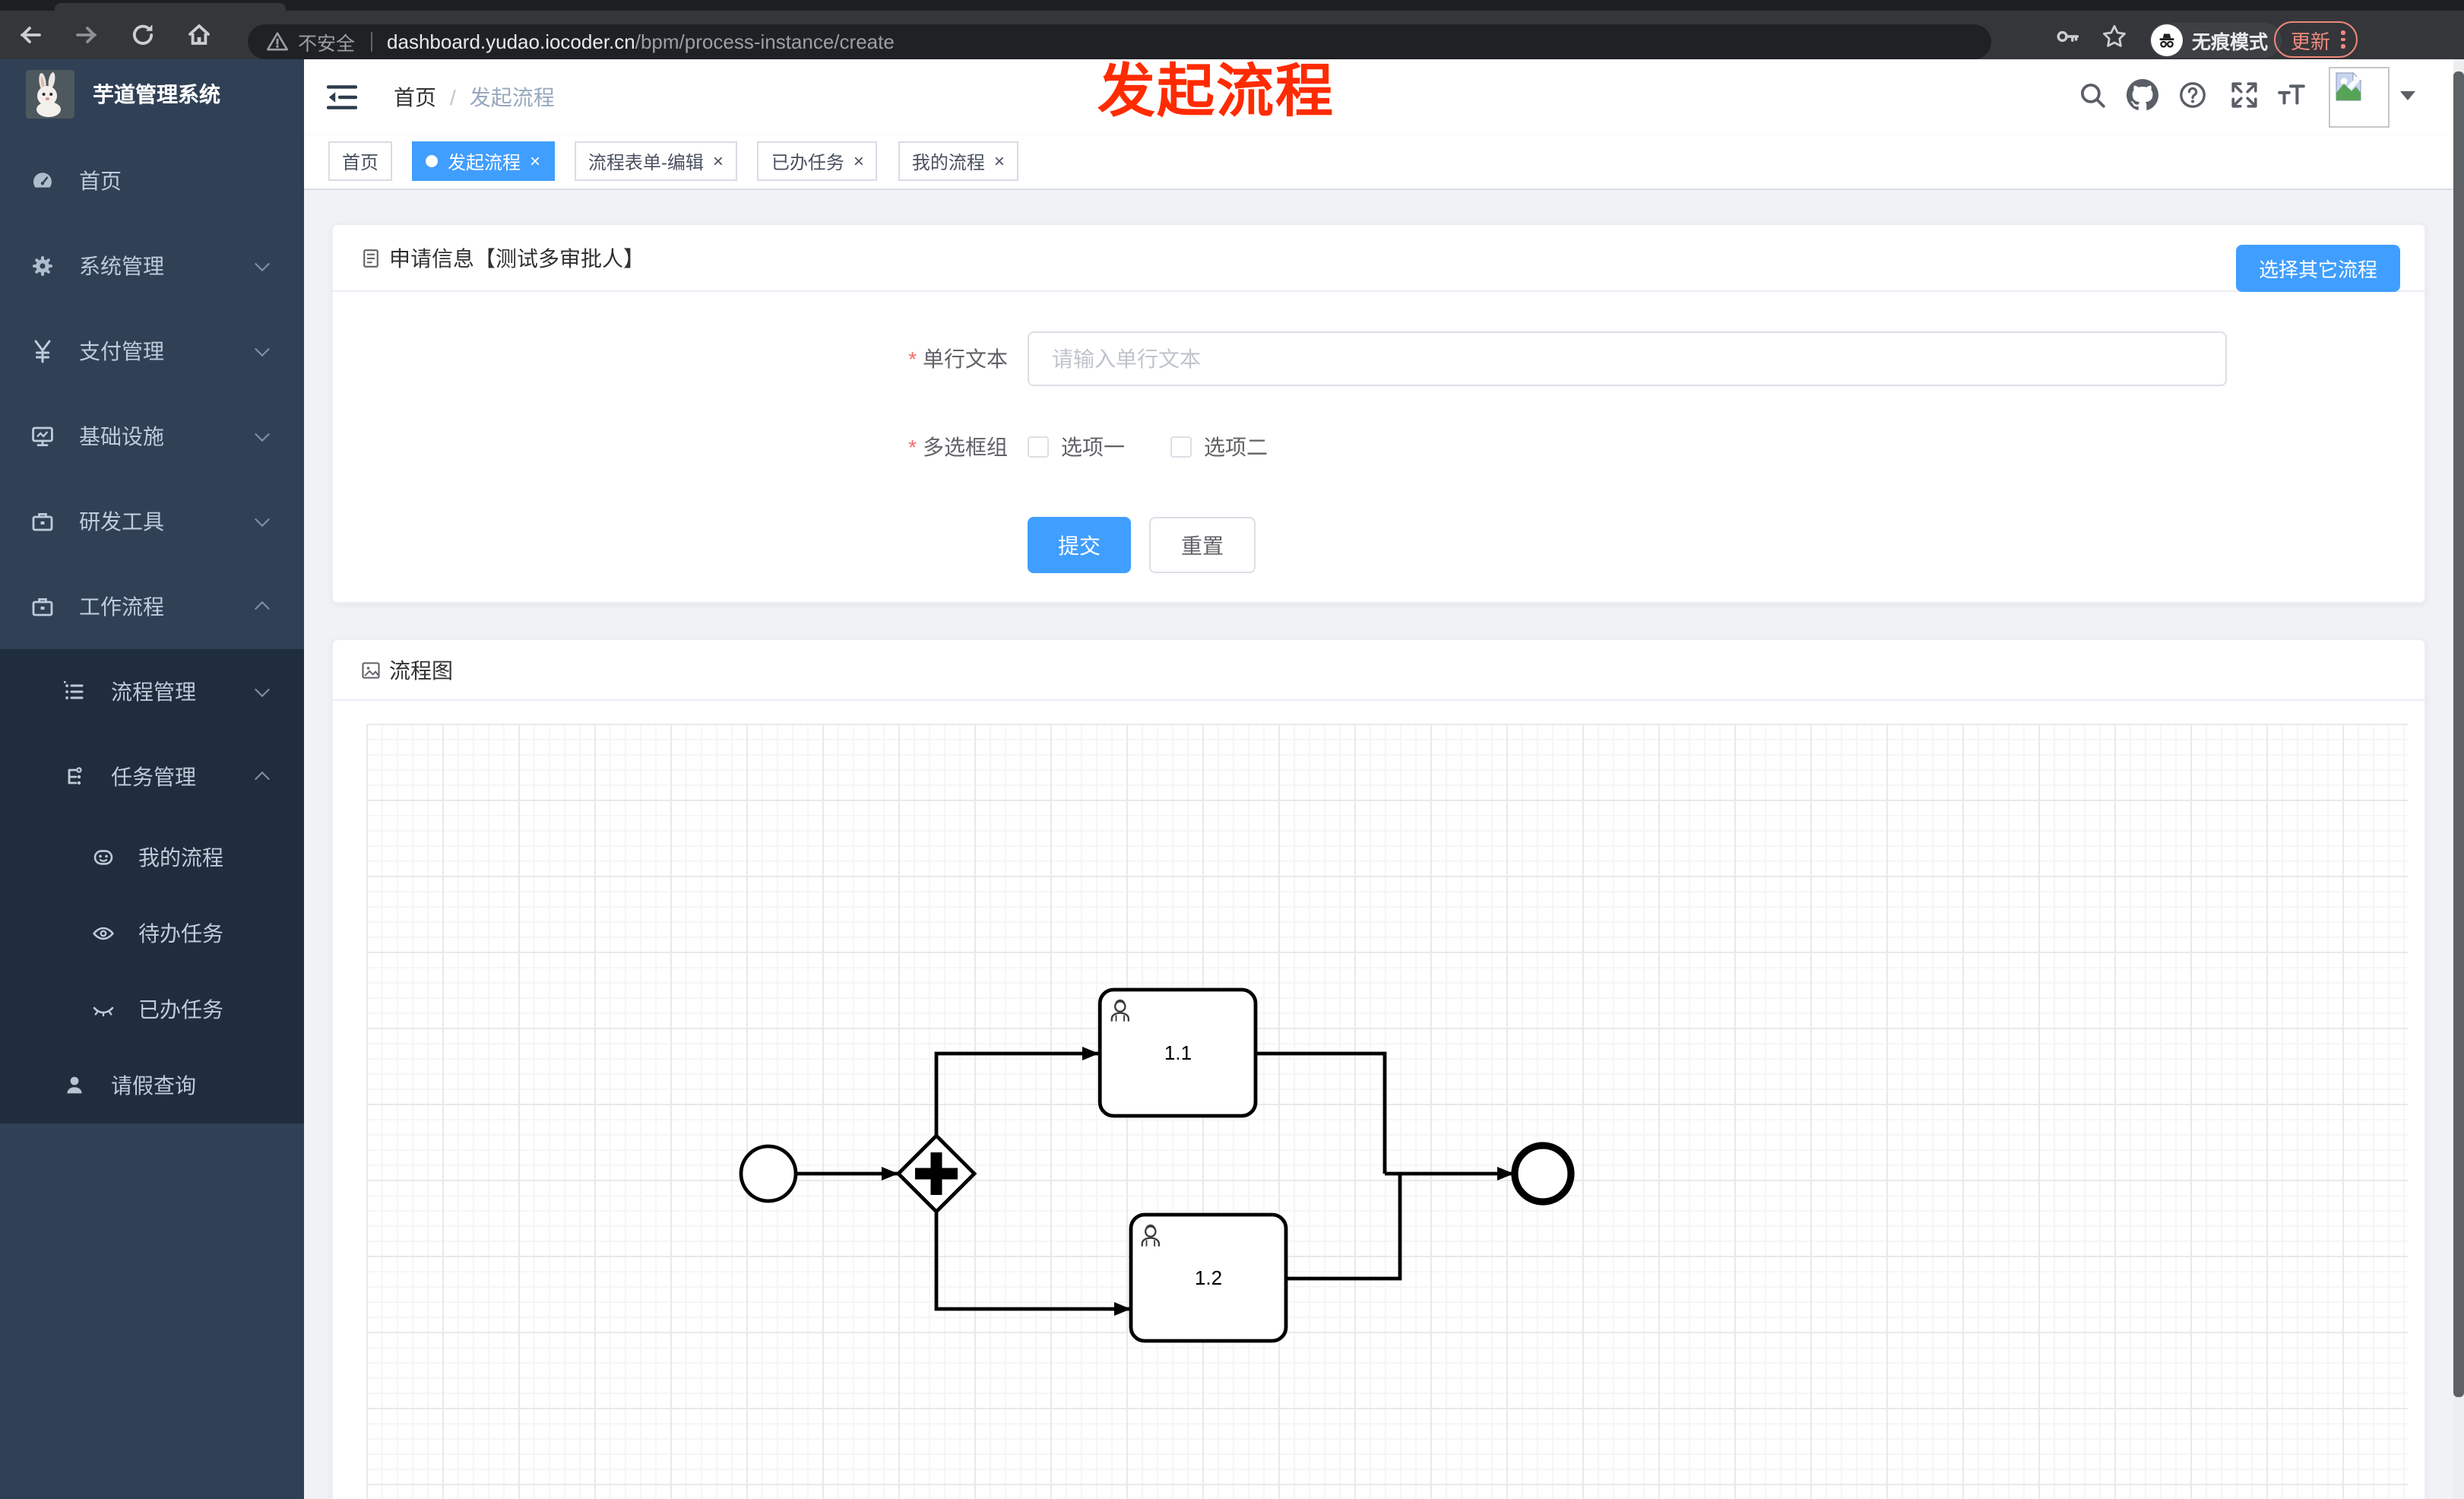  Describe the element at coordinates (180, 858) in the screenshot. I see `sidebar-item-label: 我的流程` at that location.